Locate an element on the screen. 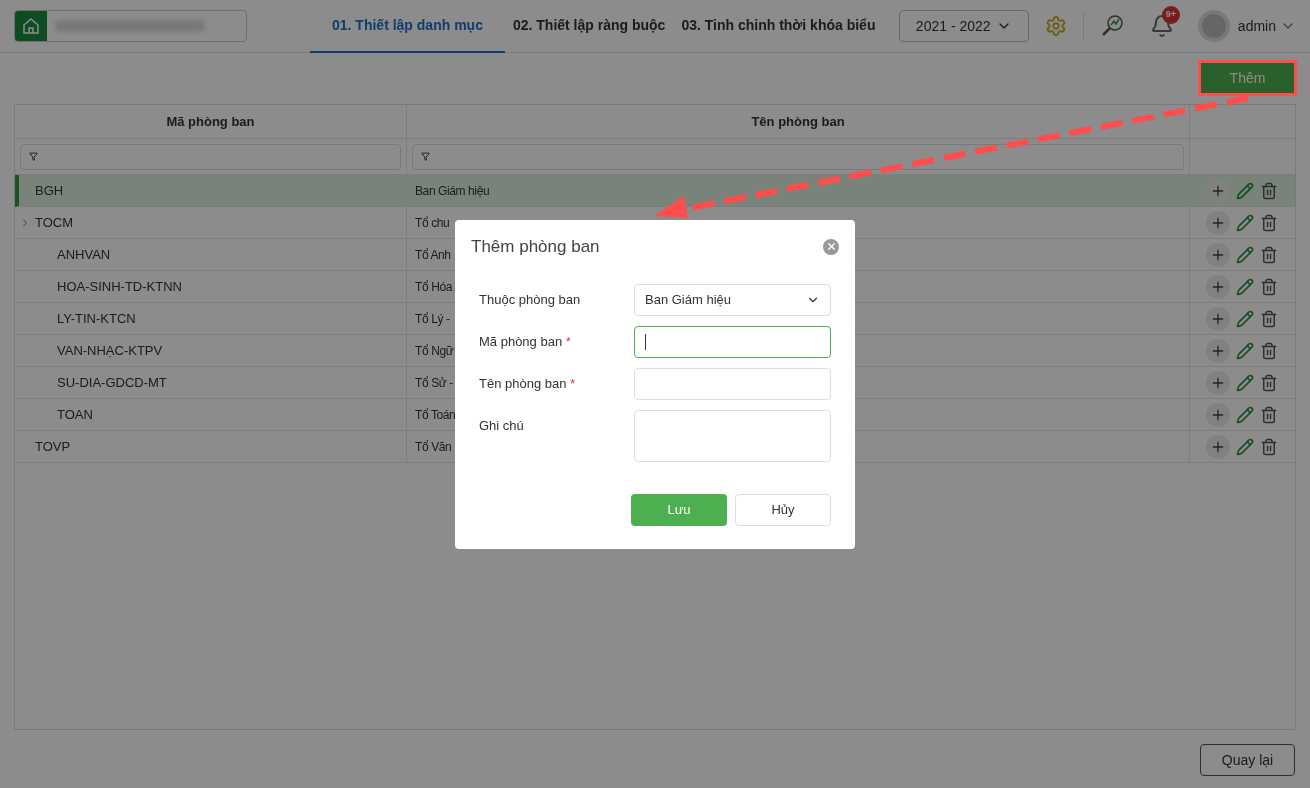 This screenshot has width=1310, height=788. column-header: Tên phòng ban is located at coordinates (798, 121).